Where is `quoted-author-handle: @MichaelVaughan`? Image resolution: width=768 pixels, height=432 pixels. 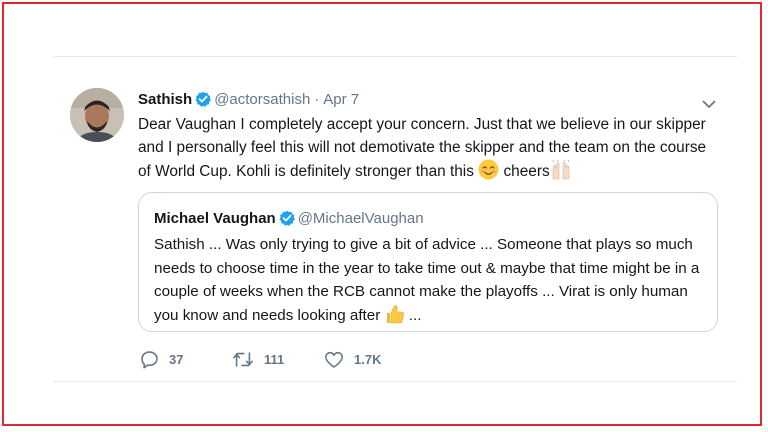 quoted-author-handle: @MichaelVaughan is located at coordinates (360, 218).